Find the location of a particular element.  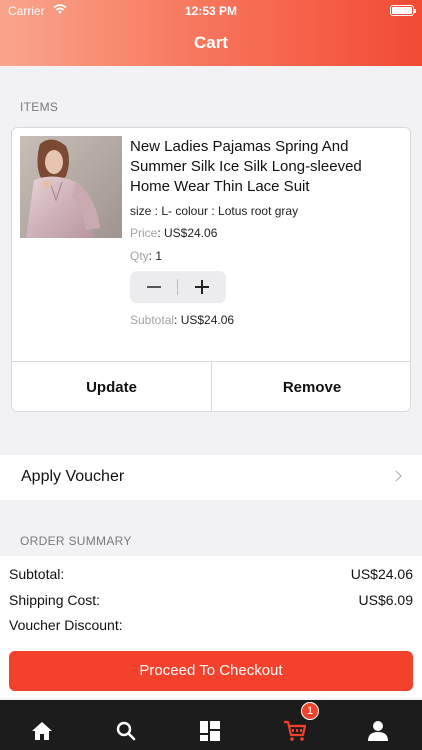

nav-bar: Cart is located at coordinates (211, 44).